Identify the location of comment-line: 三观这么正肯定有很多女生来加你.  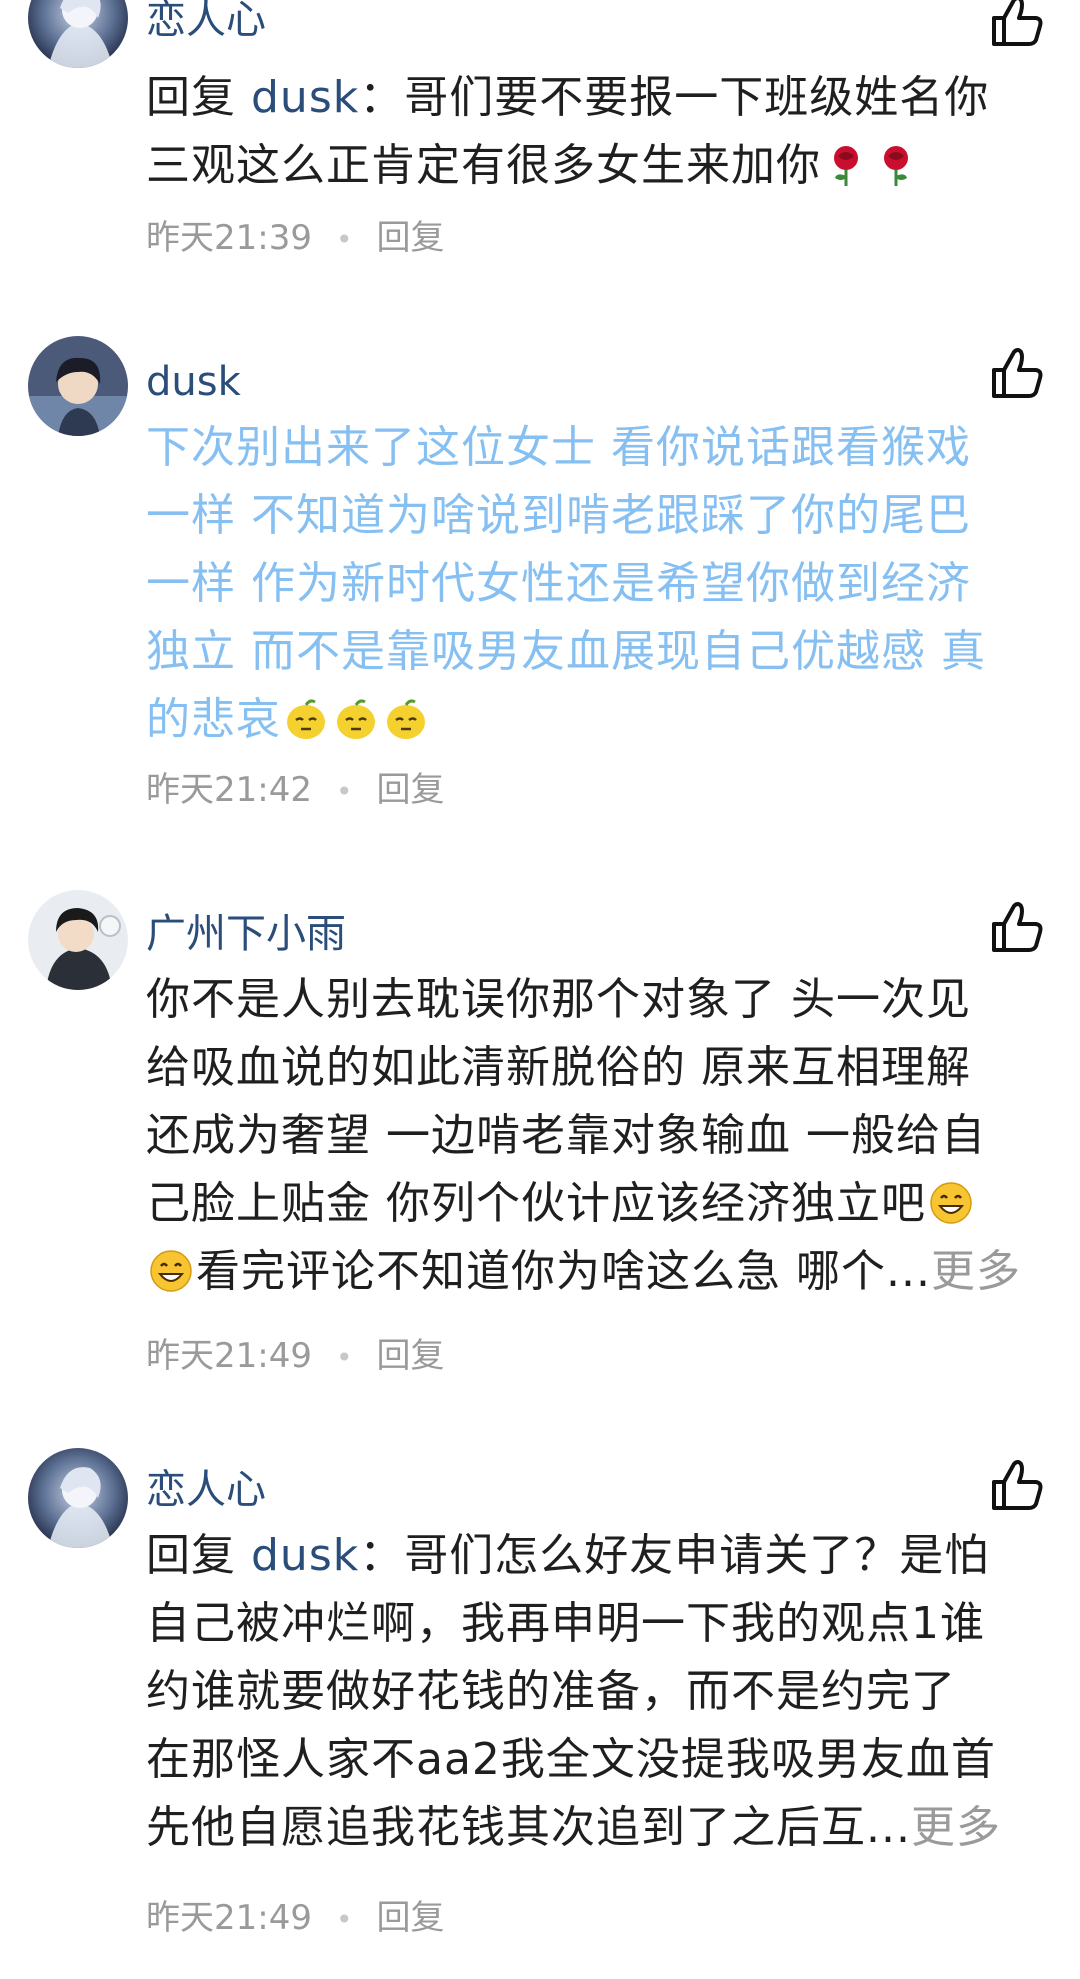
(483, 165).